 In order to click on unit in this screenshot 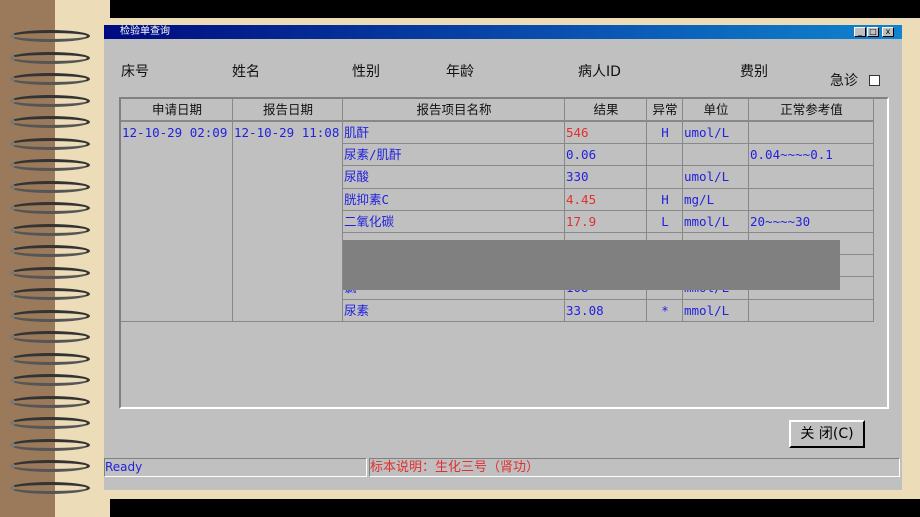, I will do `click(716, 155)`.